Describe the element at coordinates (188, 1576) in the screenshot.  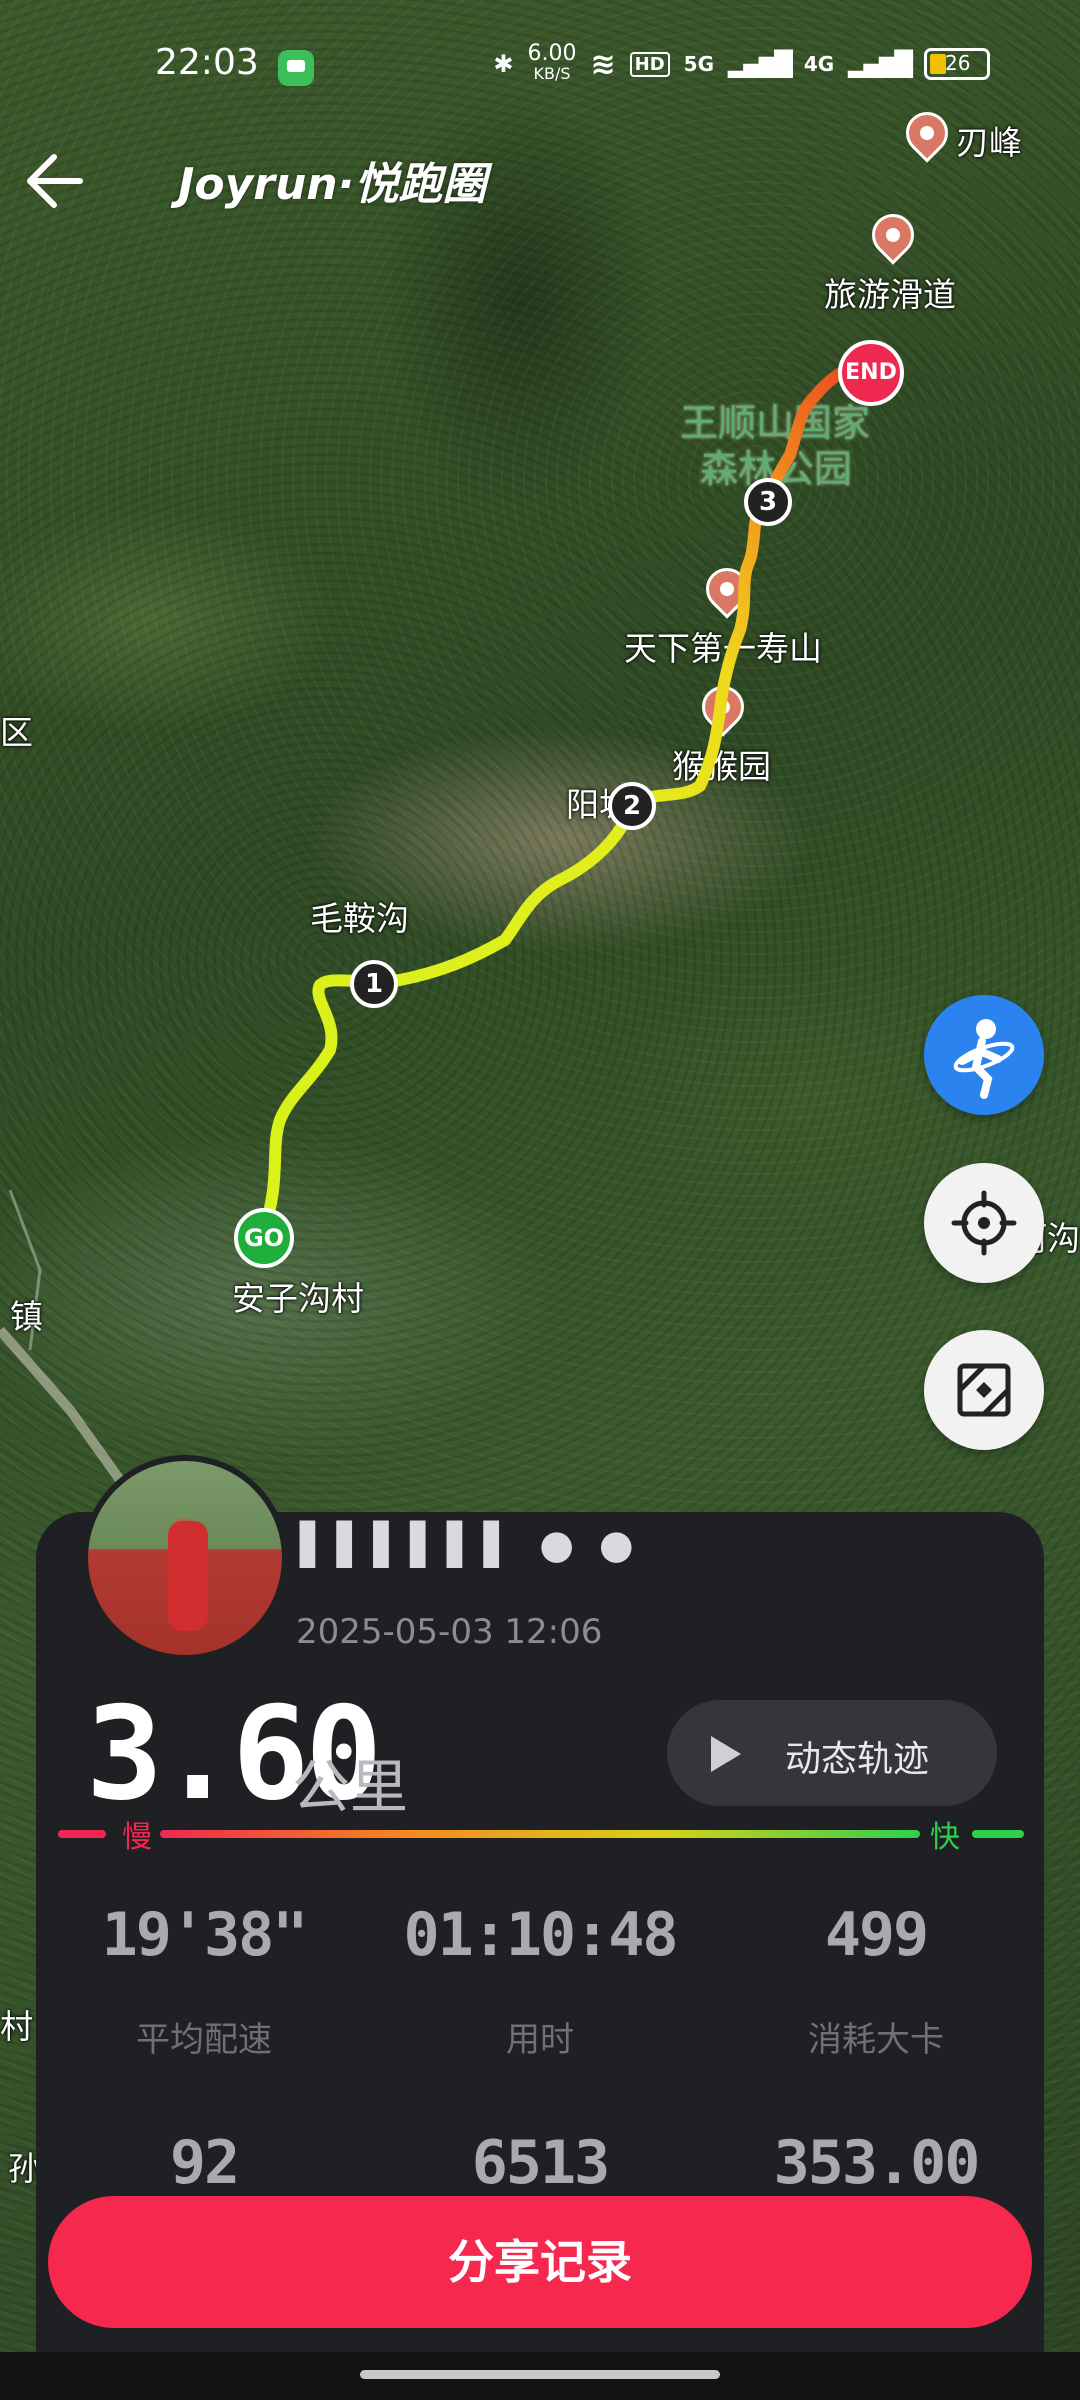
I see `avatar-figure` at that location.